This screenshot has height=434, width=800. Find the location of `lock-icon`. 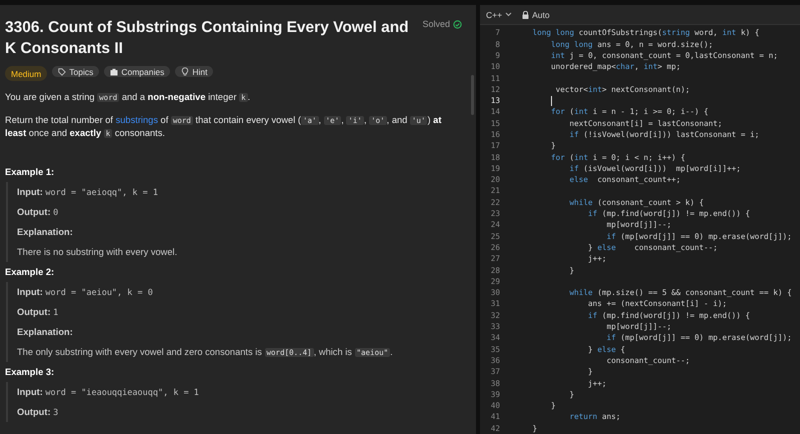

lock-icon is located at coordinates (526, 14).